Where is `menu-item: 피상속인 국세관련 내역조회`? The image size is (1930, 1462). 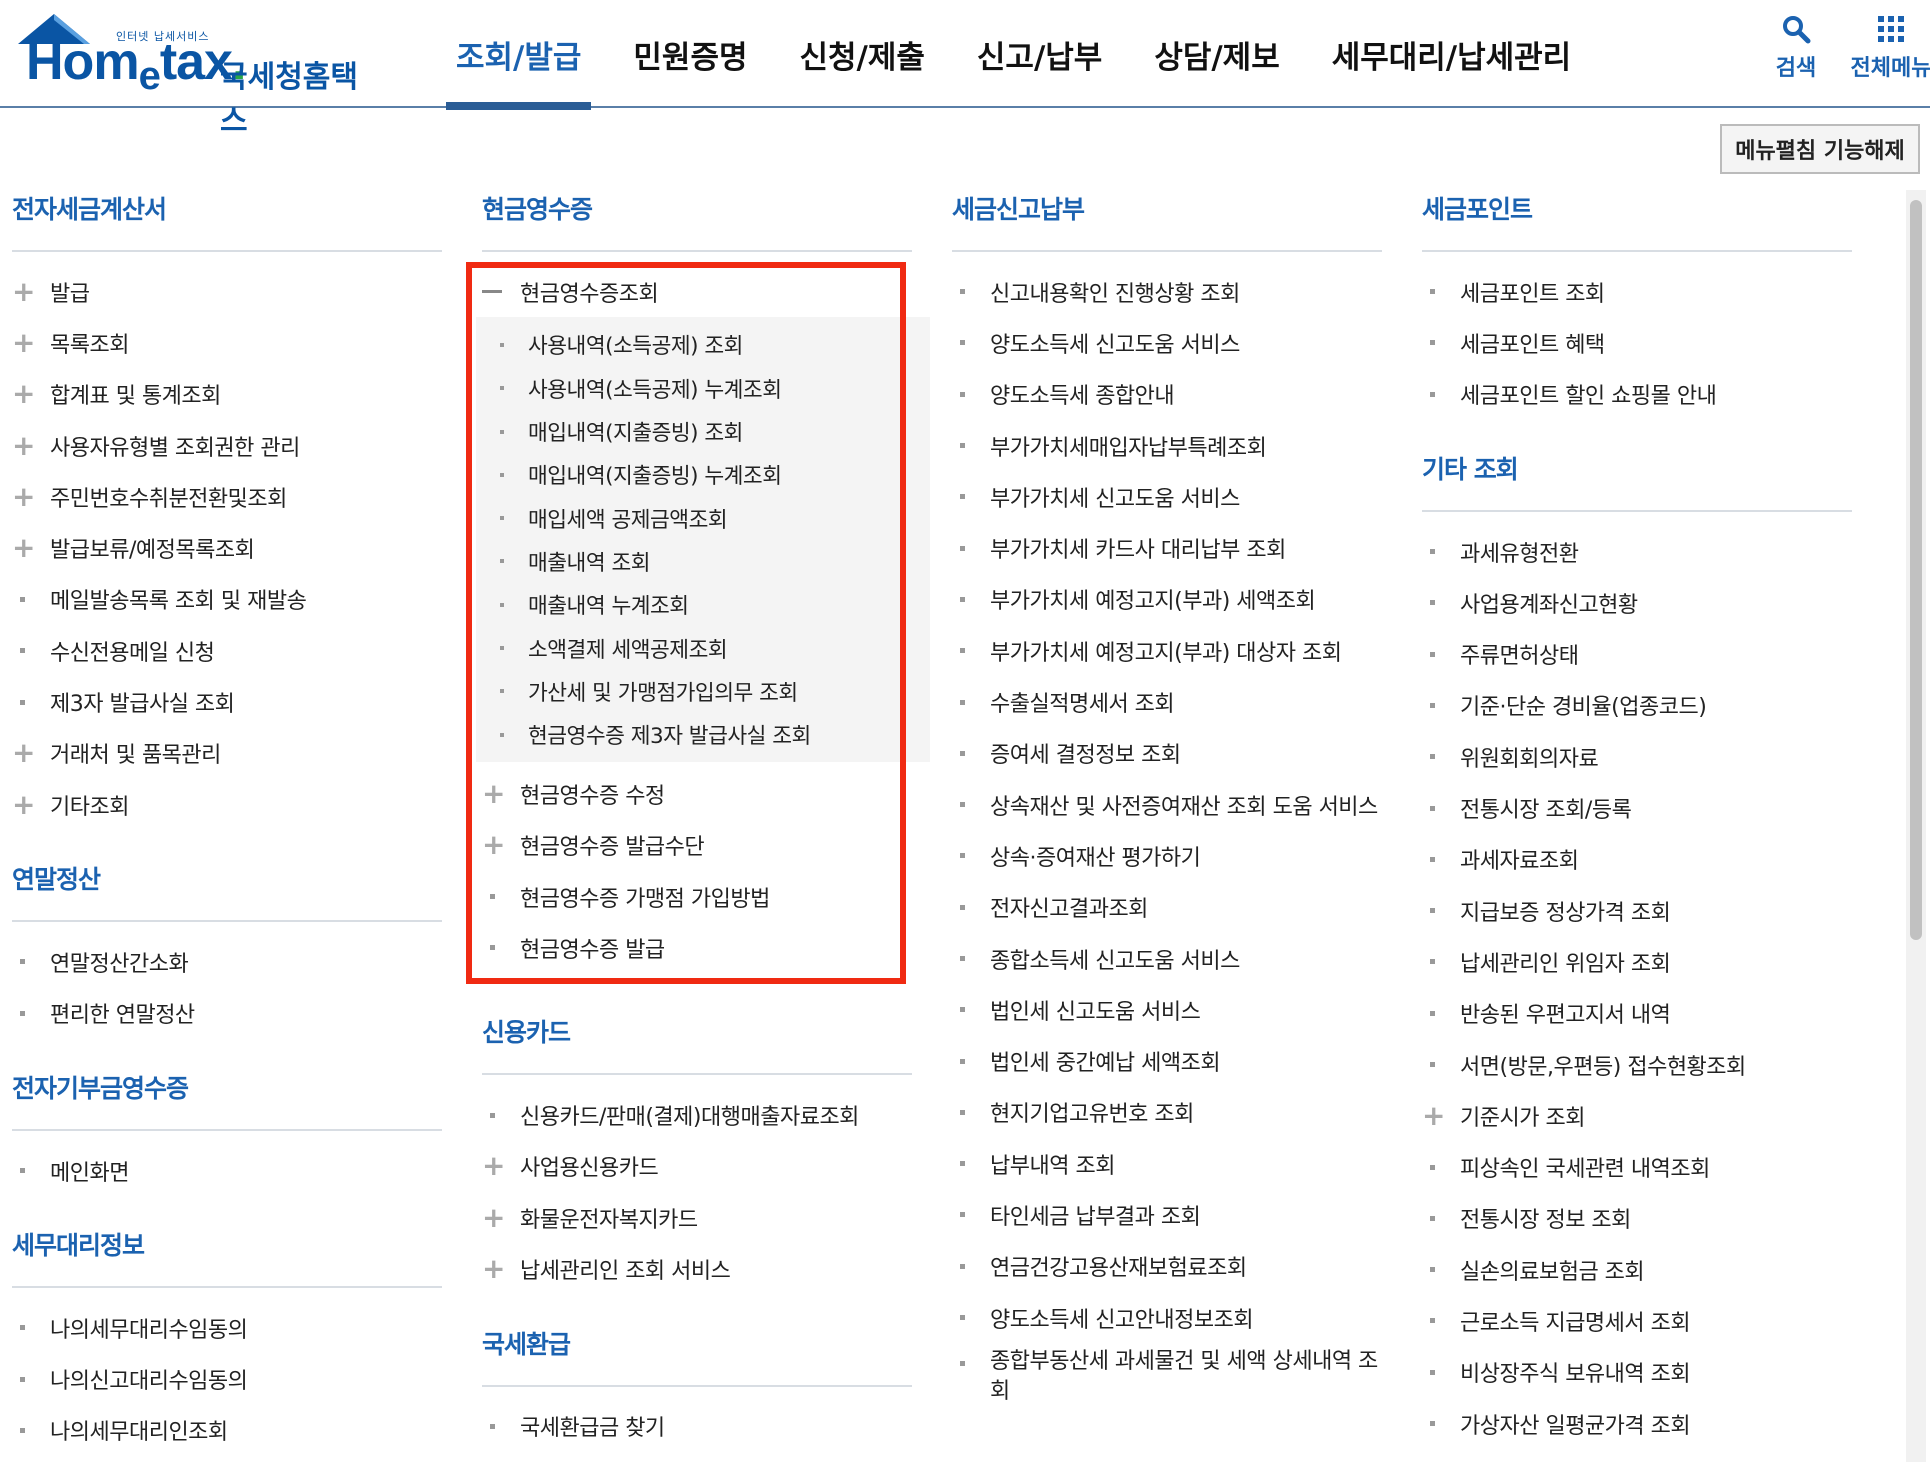
menu-item: 피상속인 국세관련 내역조회 is located at coordinates (1637, 1166).